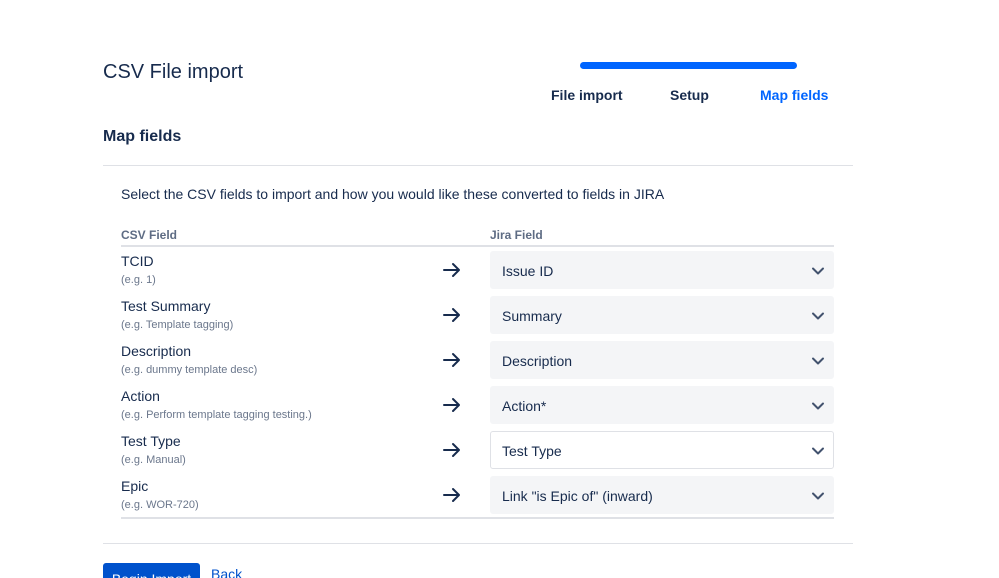  Describe the element at coordinates (216, 415) in the screenshot. I see `csv-field-example: (e.g. Perform template tagging testing.)` at that location.